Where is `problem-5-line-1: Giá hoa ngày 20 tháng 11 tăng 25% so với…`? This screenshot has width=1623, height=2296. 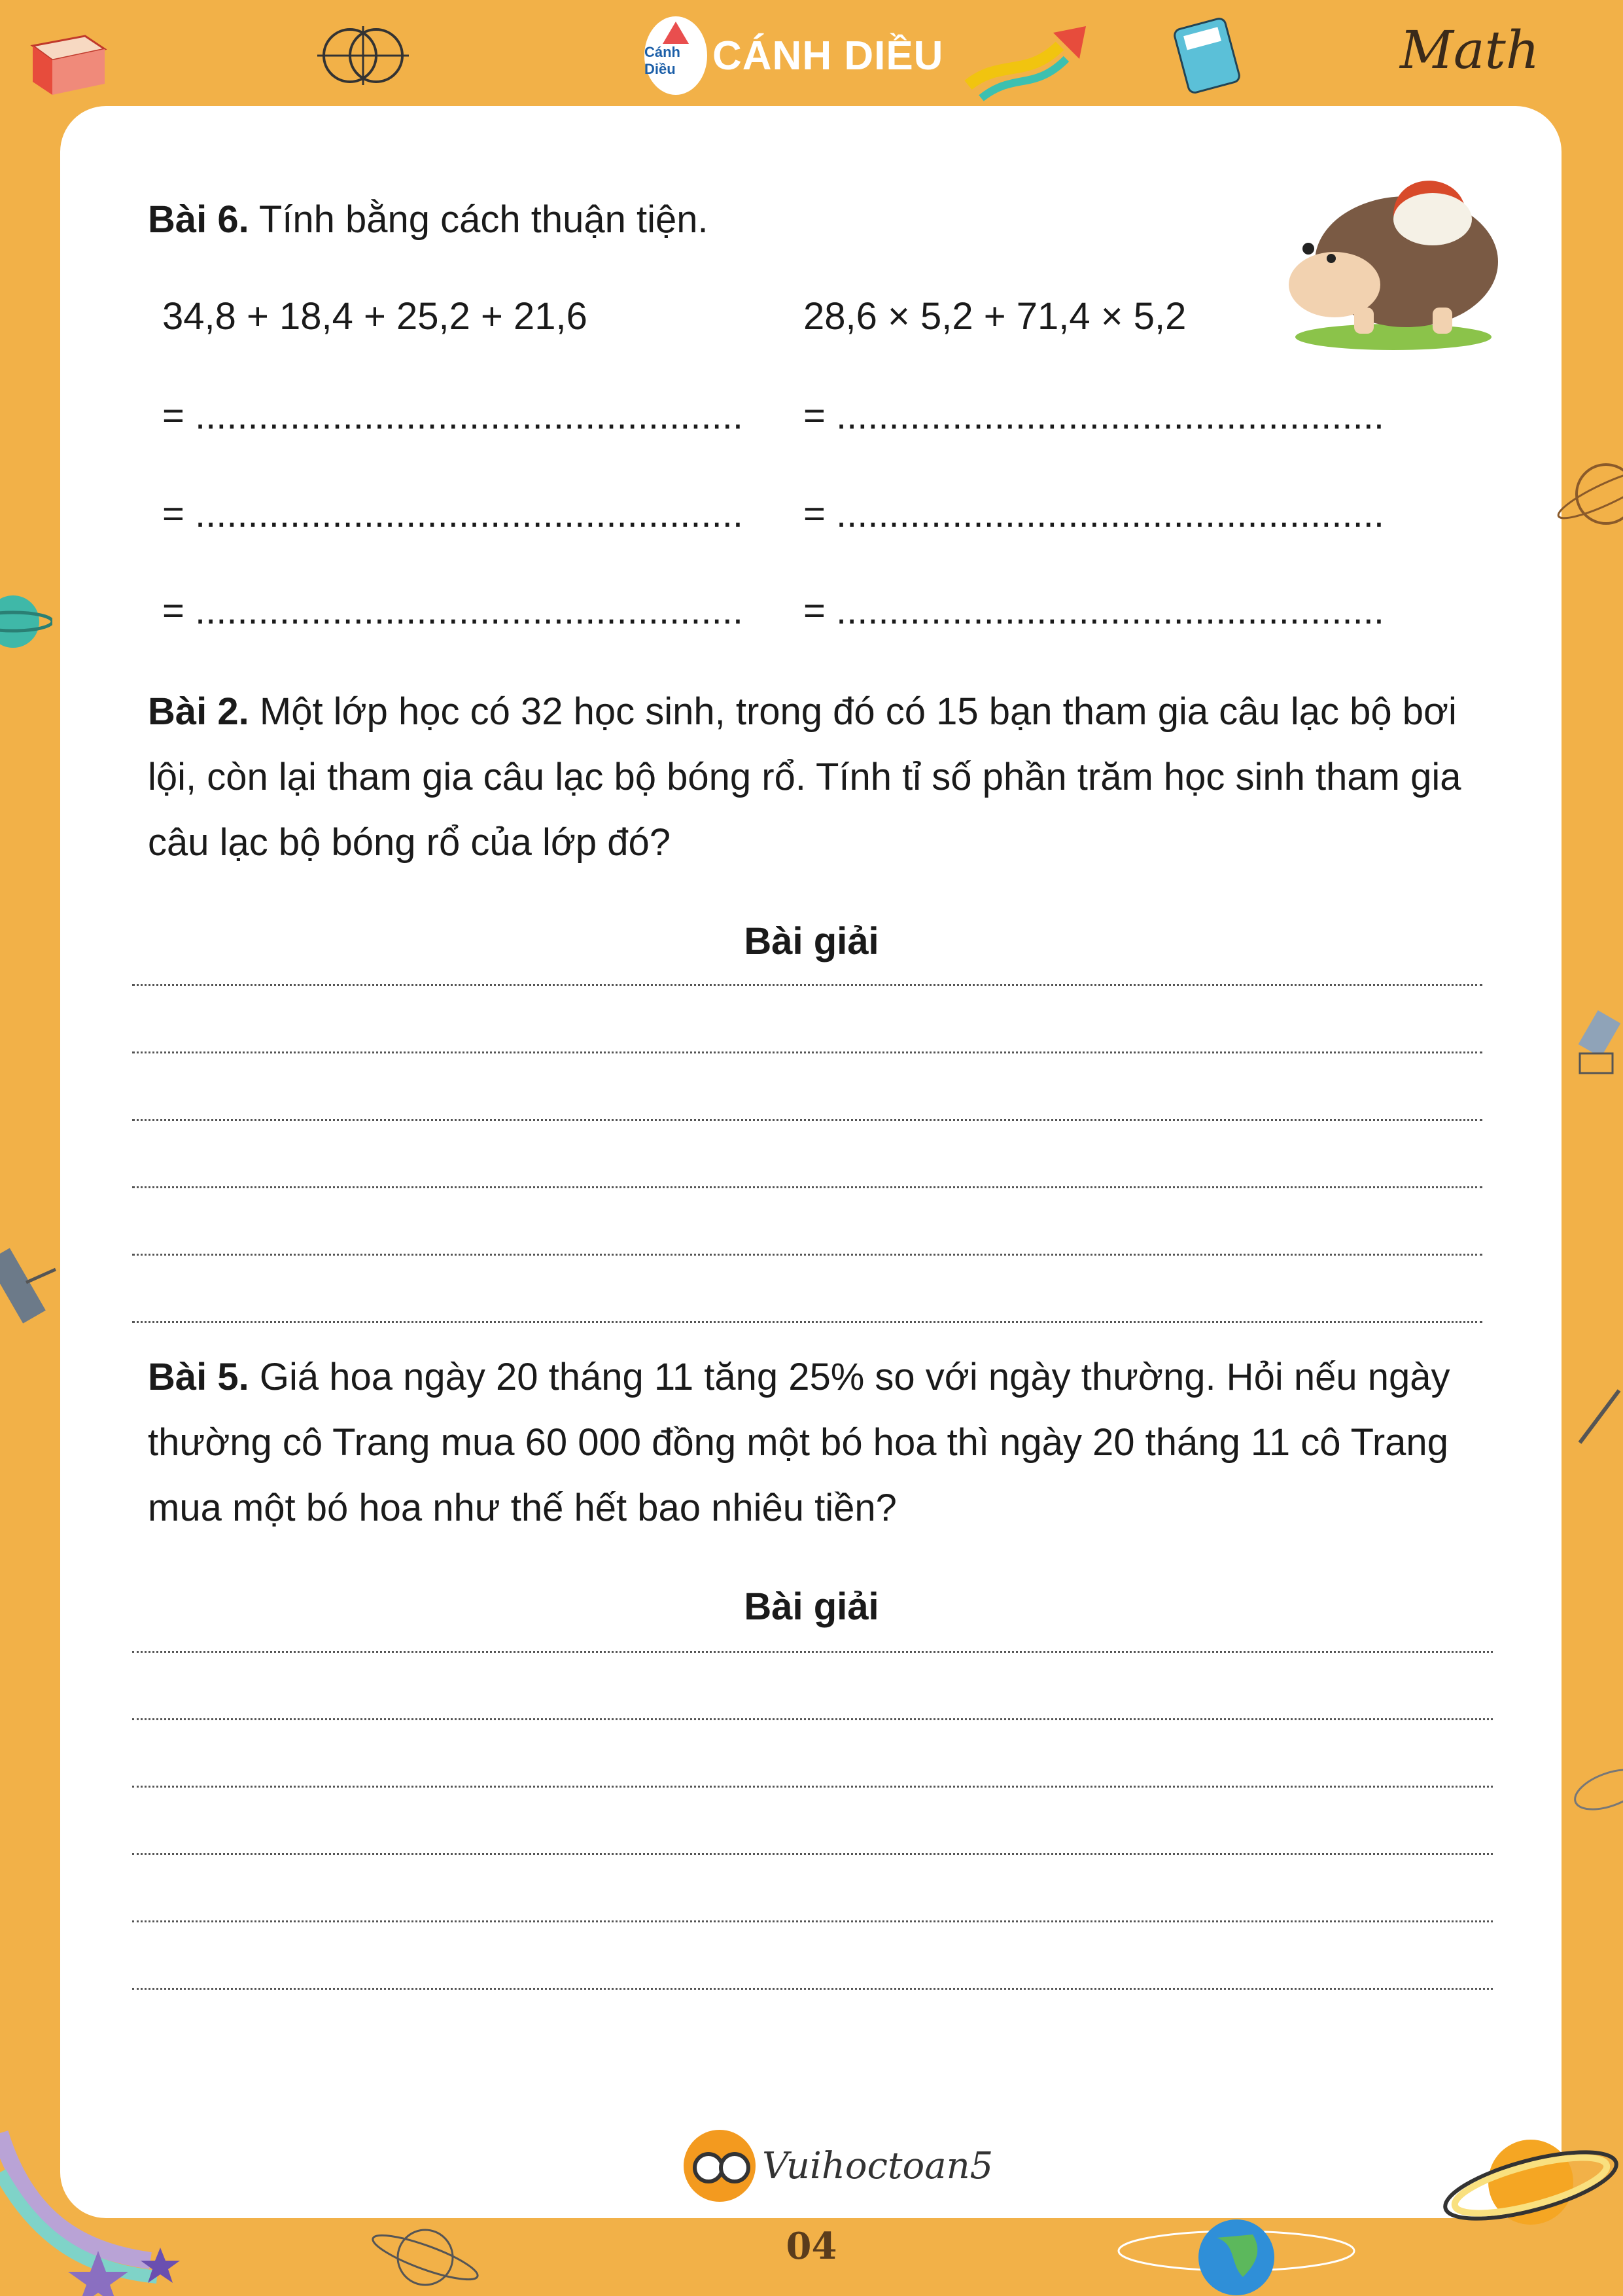
problem-5-line-1: Giá hoa ngày 20 tháng 11 tăng 25% so với… is located at coordinates (854, 1377).